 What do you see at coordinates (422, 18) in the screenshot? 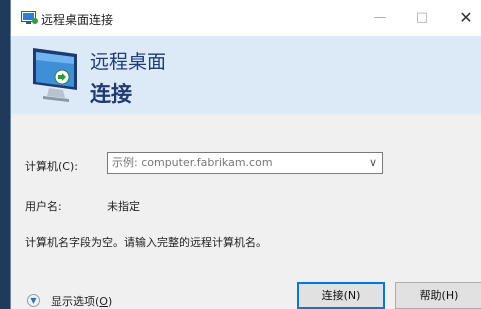
I see `maximize-icon: □` at bounding box center [422, 18].